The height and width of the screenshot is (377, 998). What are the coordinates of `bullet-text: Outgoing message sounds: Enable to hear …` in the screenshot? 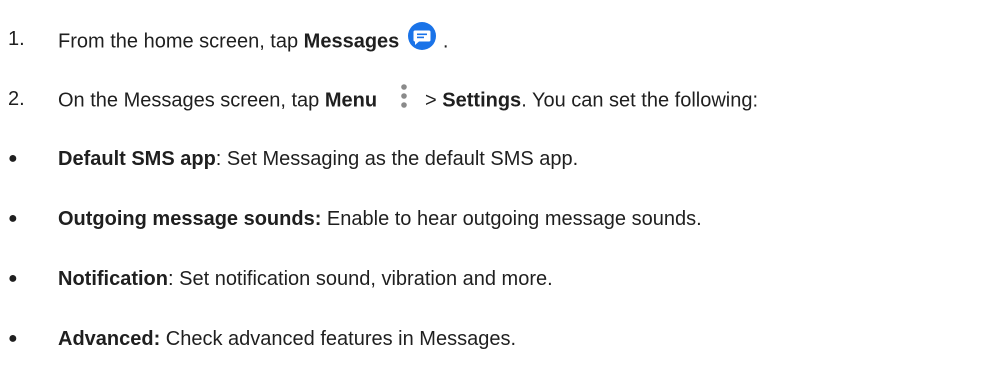 It's located at (380, 219).